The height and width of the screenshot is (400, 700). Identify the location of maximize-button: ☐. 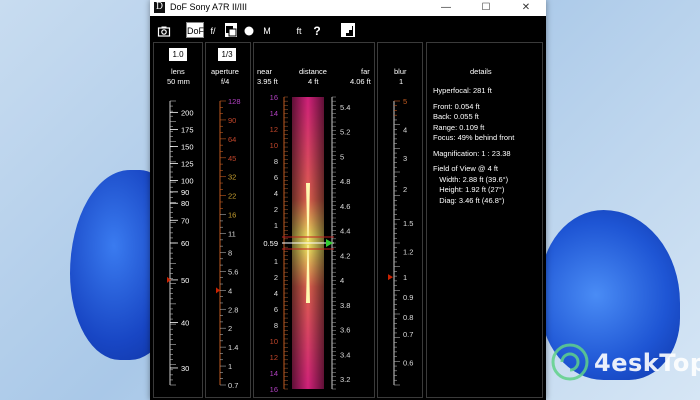
(486, 8).